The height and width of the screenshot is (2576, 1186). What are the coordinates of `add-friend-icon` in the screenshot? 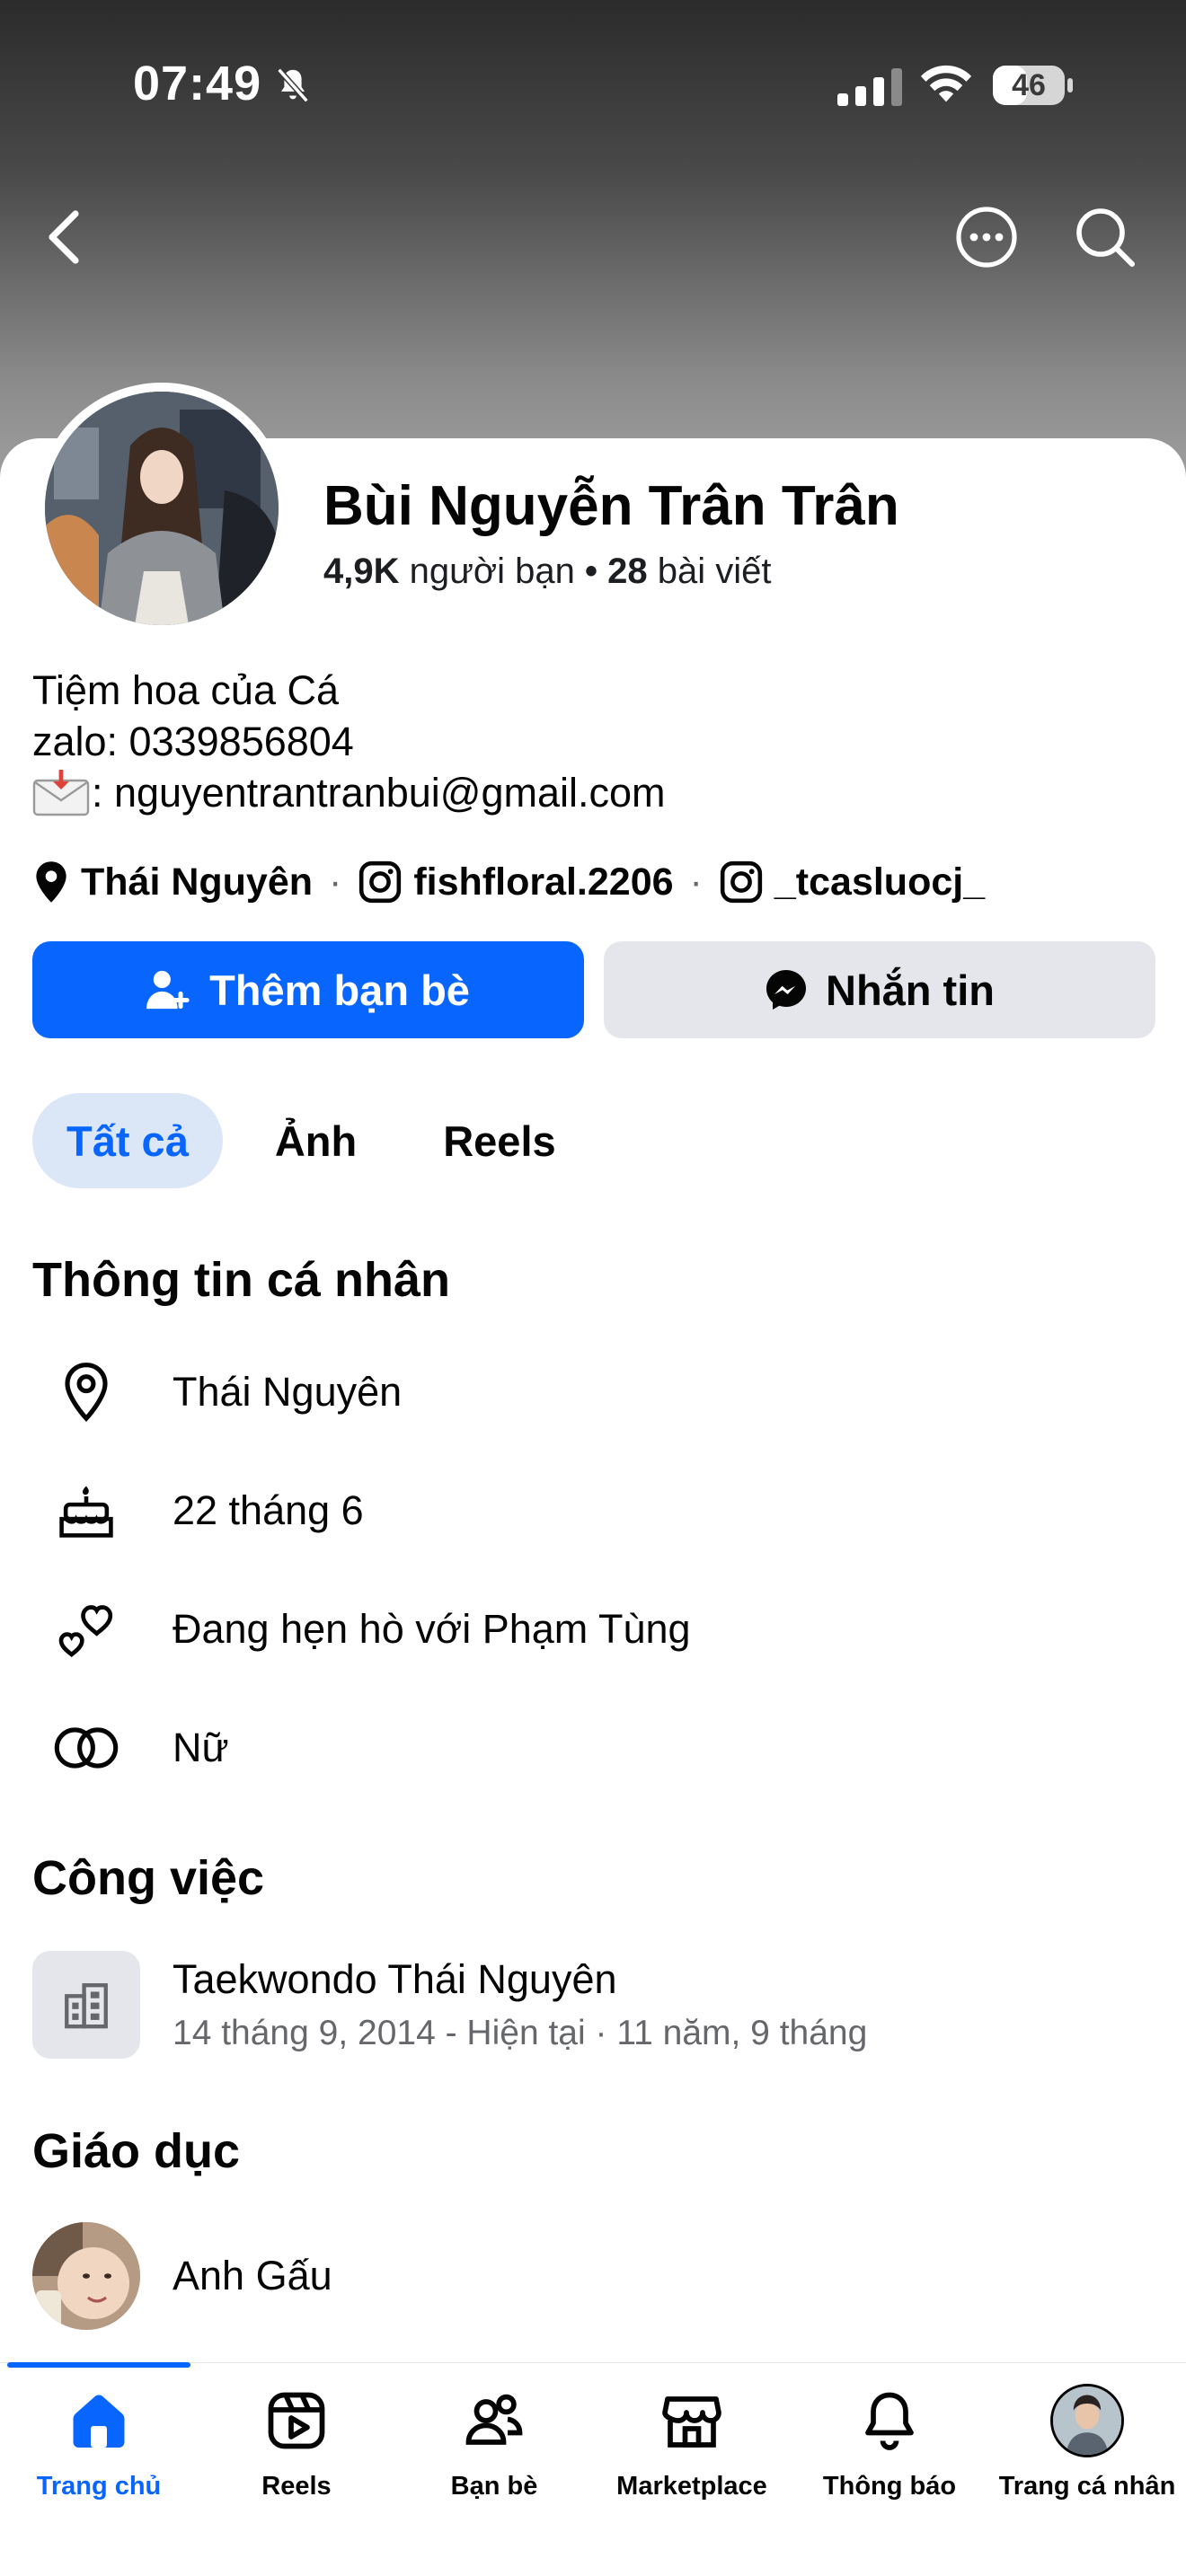 It's located at (168, 990).